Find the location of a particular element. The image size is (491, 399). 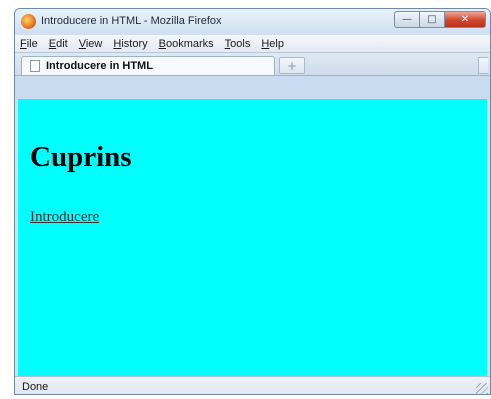

introducere-link: Introducere is located at coordinates (64, 217).